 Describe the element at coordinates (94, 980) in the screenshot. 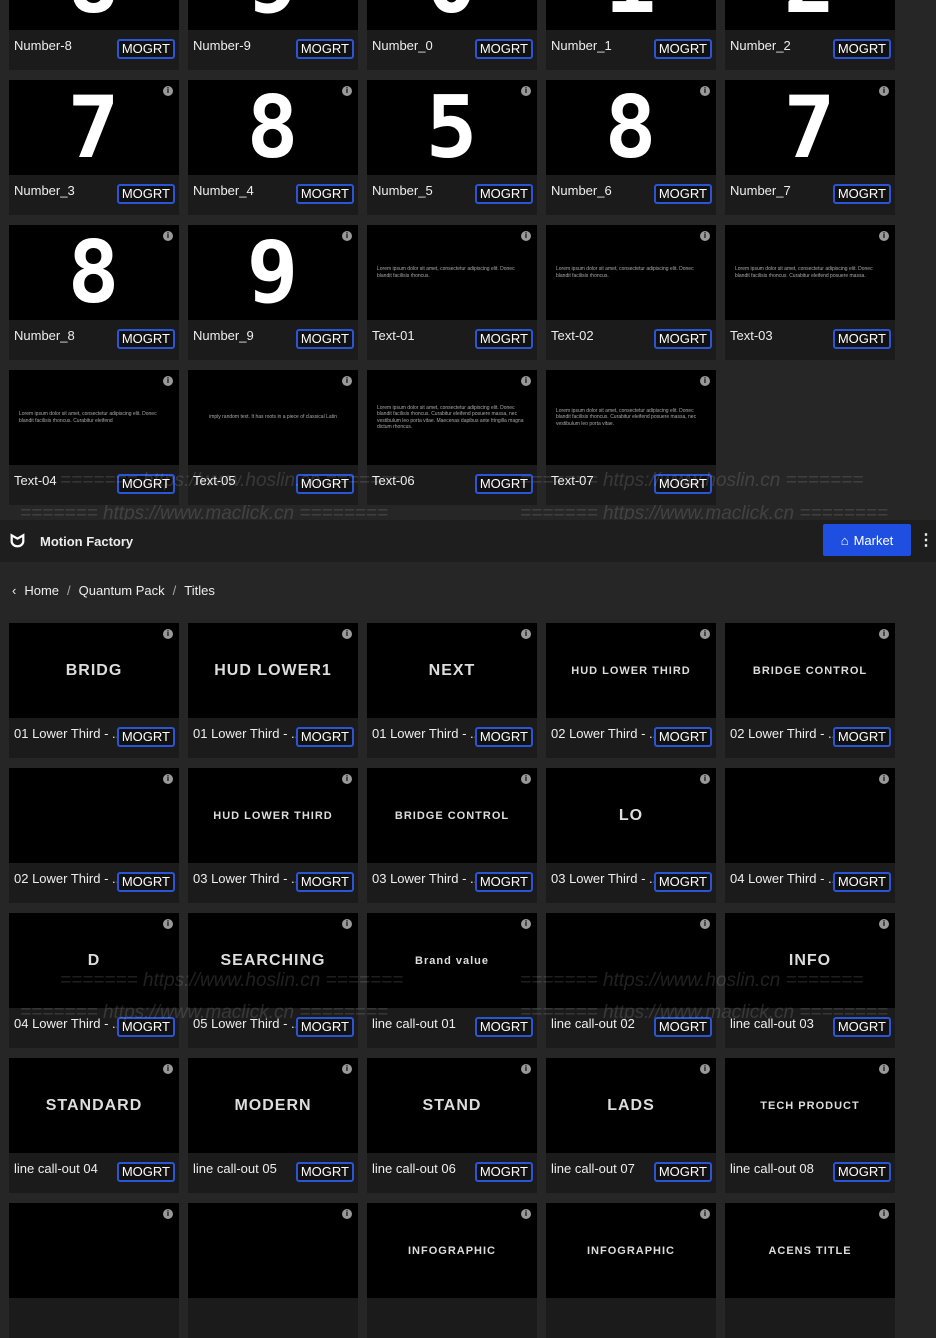

I see `asset-card: D i 04 Lower Third - ... MOGRT` at that location.